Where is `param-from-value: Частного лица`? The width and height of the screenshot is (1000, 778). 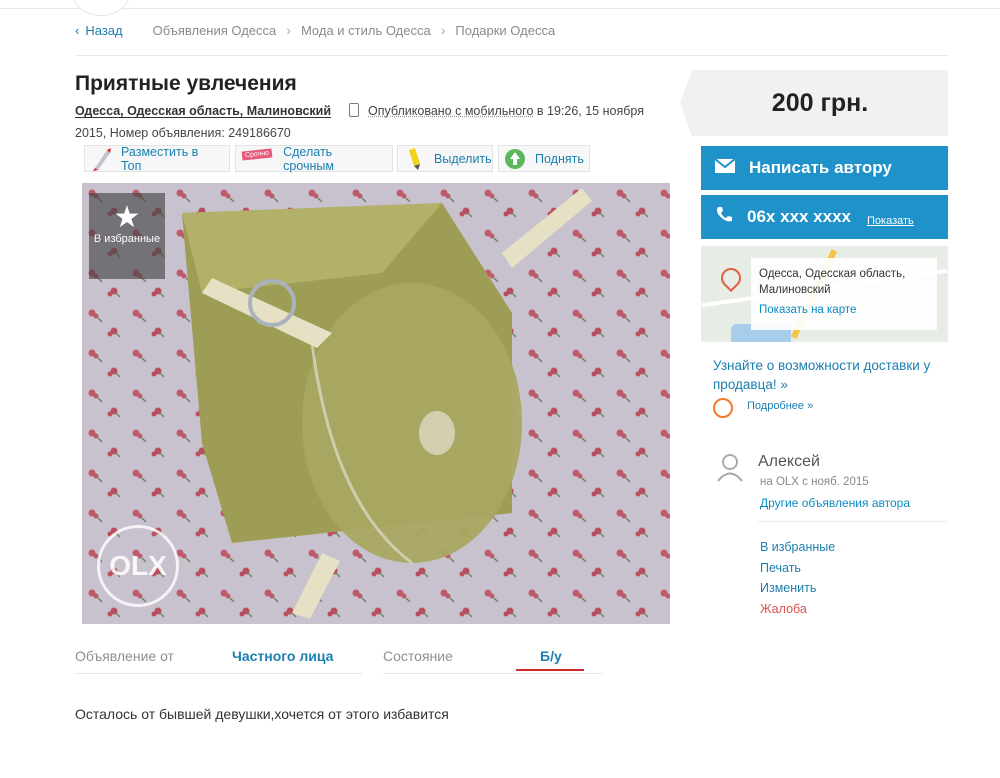
param-from-value: Частного лица is located at coordinates (282, 656).